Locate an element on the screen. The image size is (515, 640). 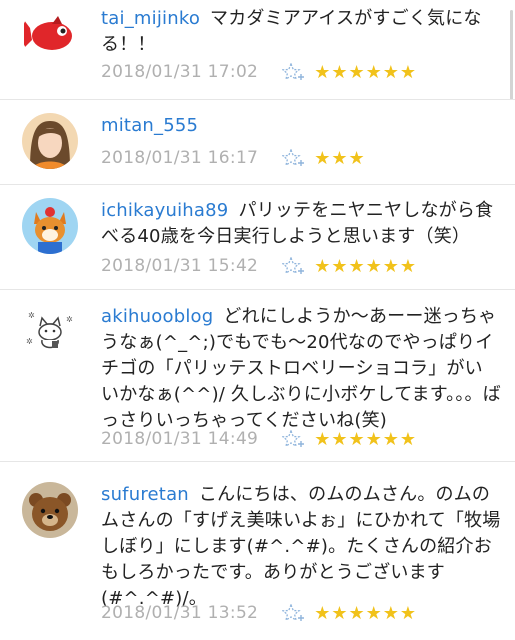
cat-sketch-icon: ✲ ✲ ✲ is located at coordinates (50, 332).